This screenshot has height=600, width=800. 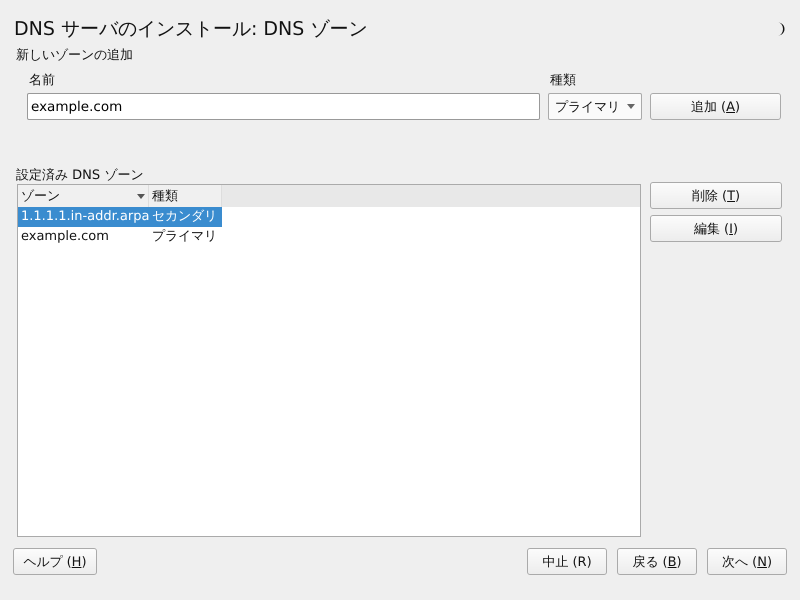 What do you see at coordinates (716, 228) in the screenshot?
I see `action-button: 編集 (I)` at bounding box center [716, 228].